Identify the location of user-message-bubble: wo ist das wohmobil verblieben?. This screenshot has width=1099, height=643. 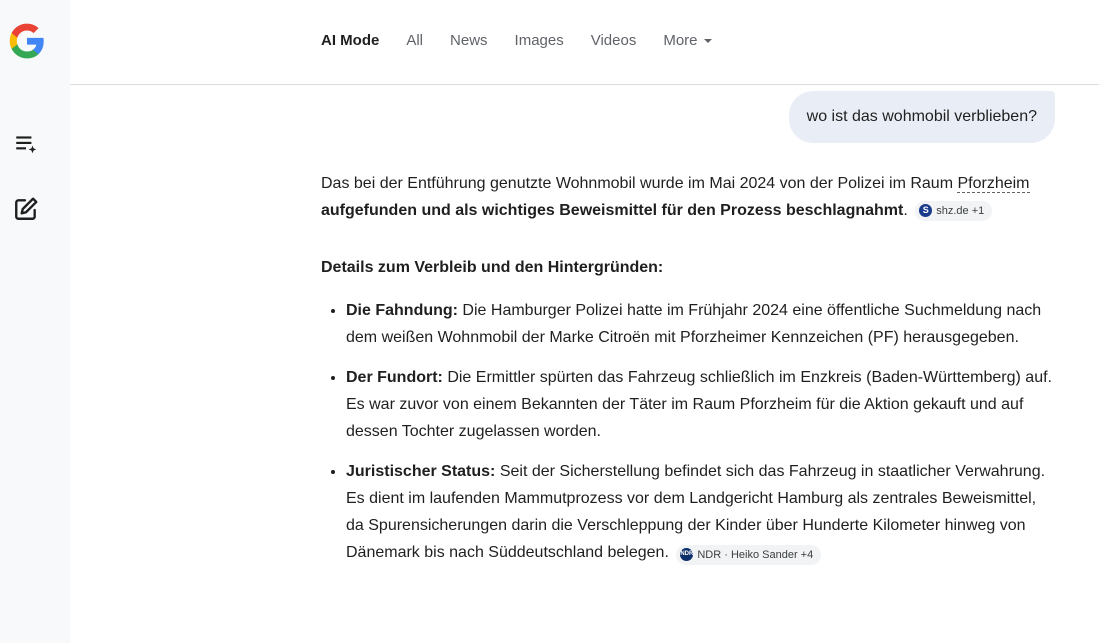
(921, 117).